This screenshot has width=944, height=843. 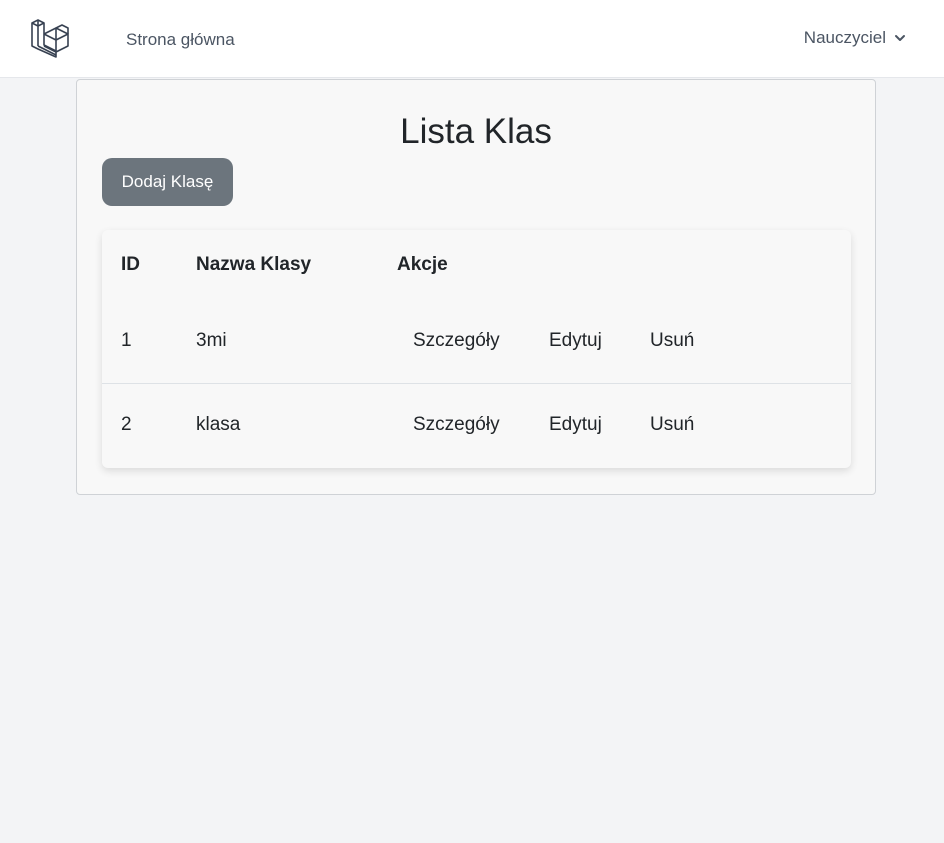 I want to click on table-row: 1 3mi Szczegóły Edytuj Usuń, so click(x=476, y=342).